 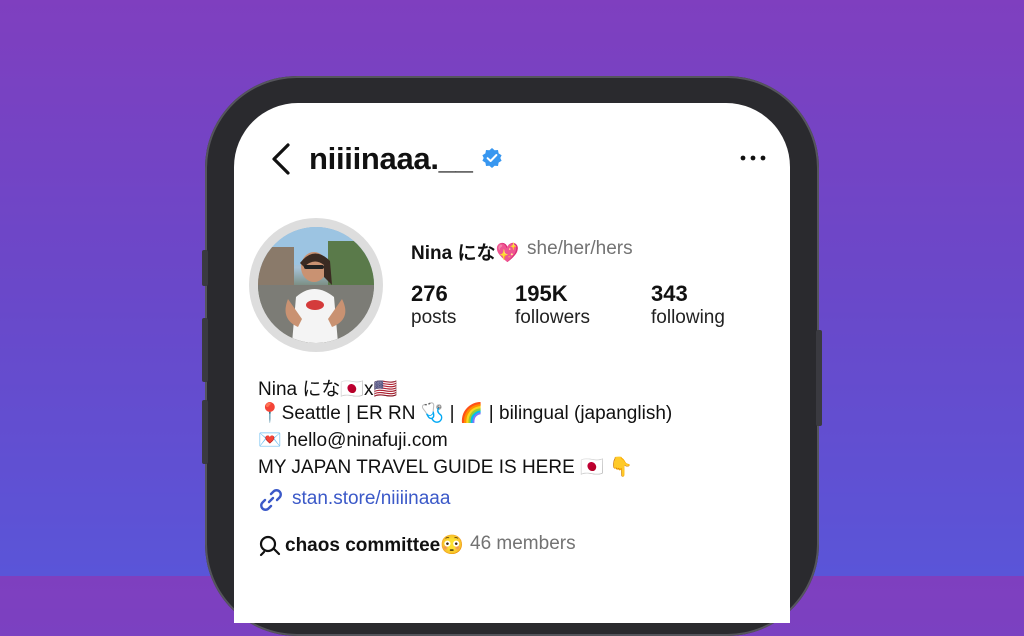 I want to click on stat-posts-count: 276, so click(x=429, y=293).